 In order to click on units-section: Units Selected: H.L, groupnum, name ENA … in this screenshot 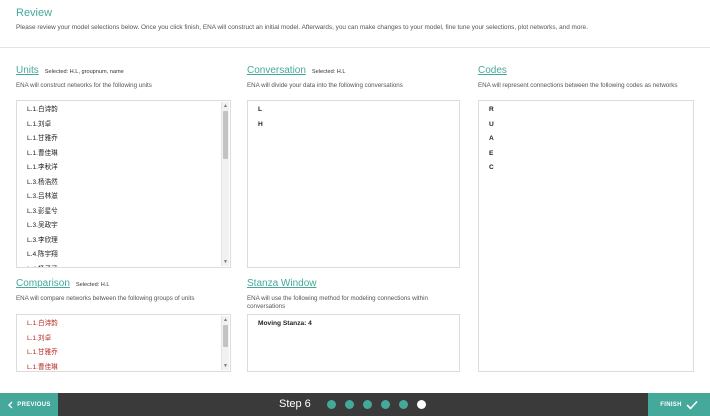, I will do `click(123, 77)`.